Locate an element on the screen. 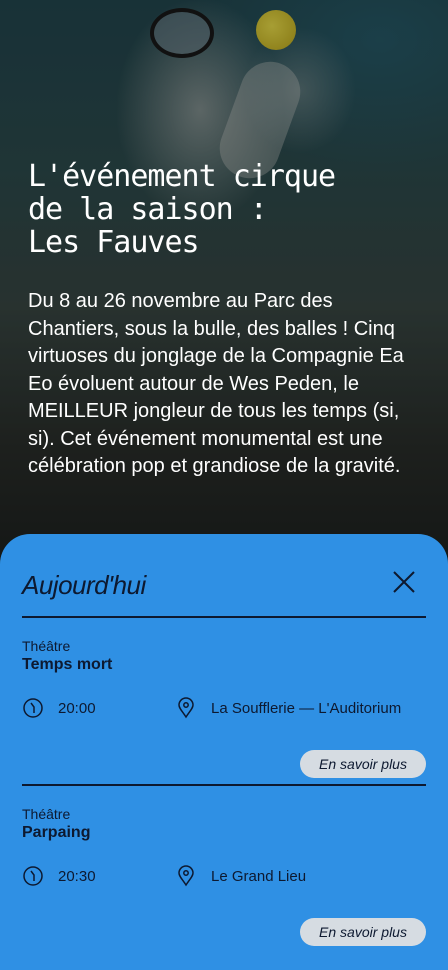 Image resolution: width=448 pixels, height=970 pixels. event-time: 20:00 is located at coordinates (59, 708).